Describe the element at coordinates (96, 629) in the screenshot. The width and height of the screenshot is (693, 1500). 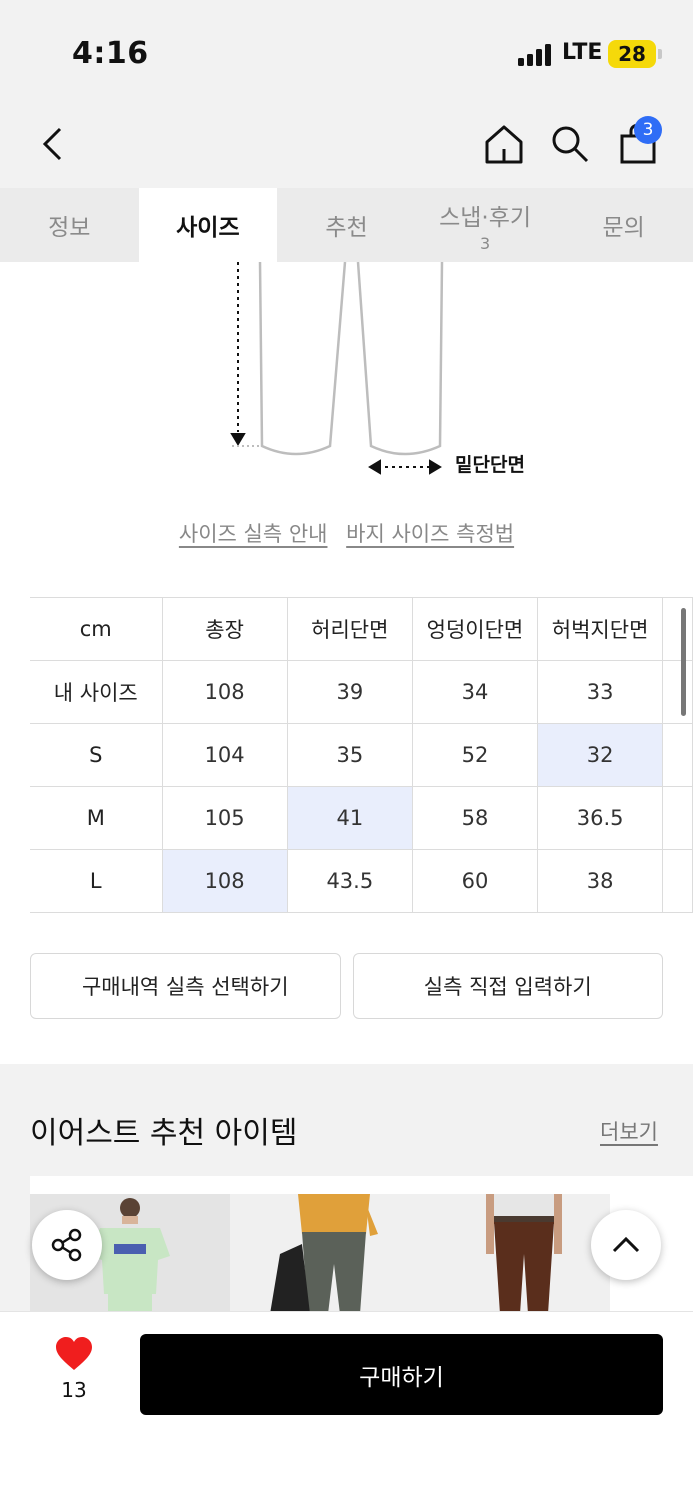
I see `unit-header: cm` at that location.